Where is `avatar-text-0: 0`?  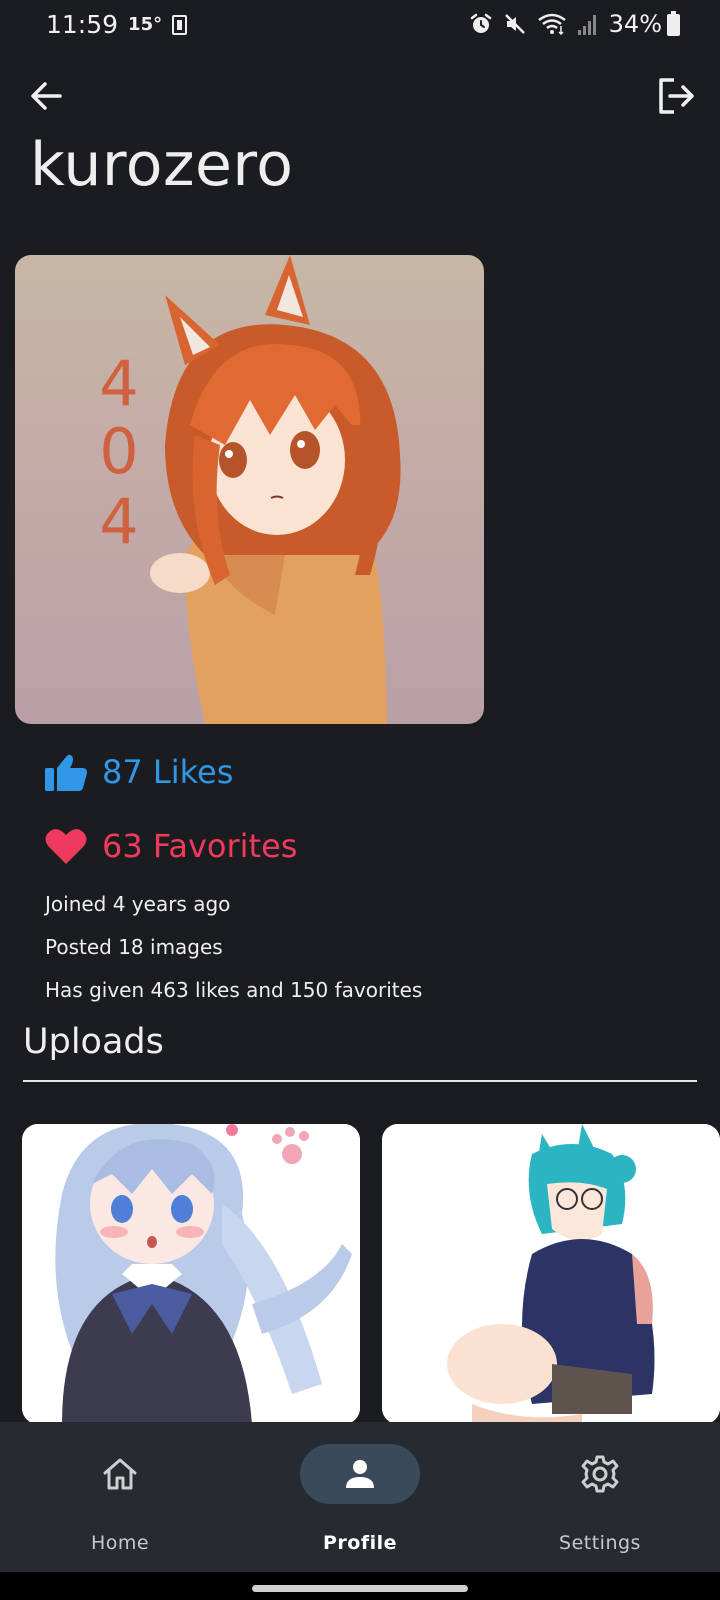
avatar-text-0: 0 is located at coordinates (118, 451).